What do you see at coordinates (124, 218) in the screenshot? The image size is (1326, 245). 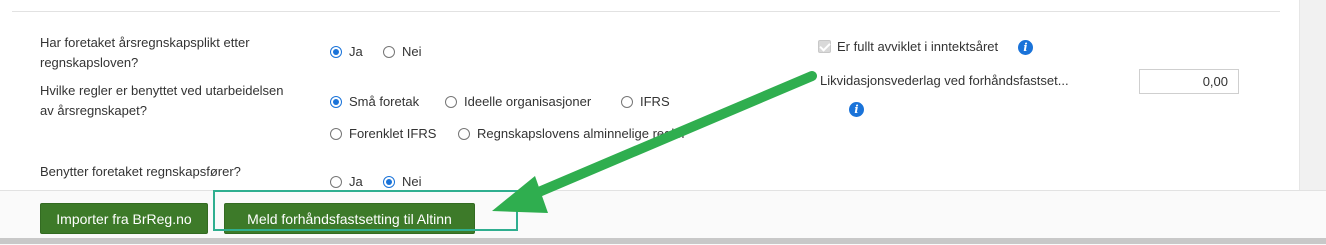 I see `import-brreg-button: Importer fra BrReg.no` at bounding box center [124, 218].